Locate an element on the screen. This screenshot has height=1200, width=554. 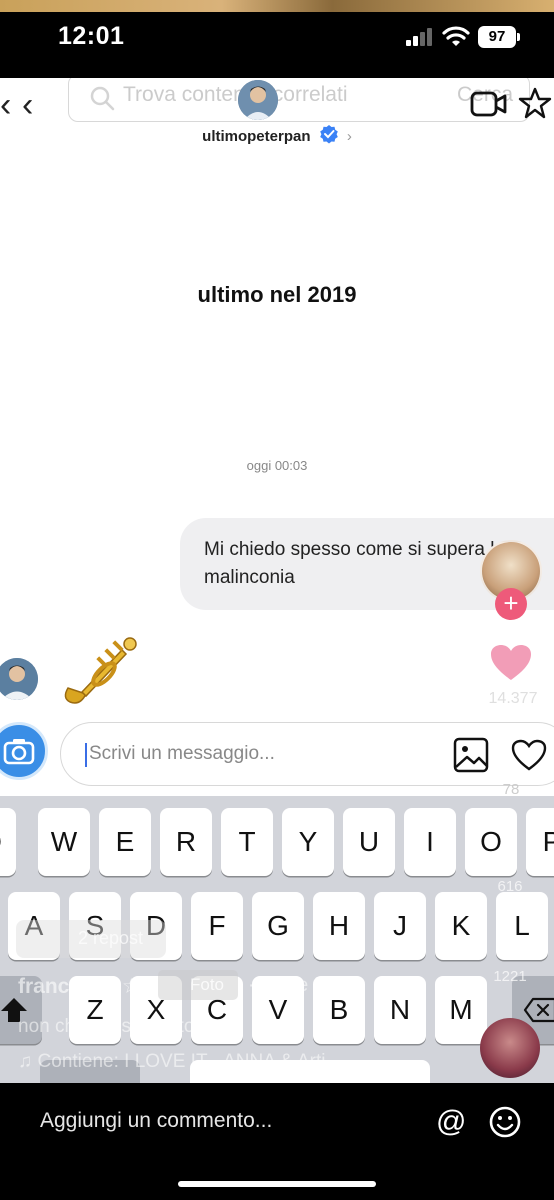
save-count: 616 is located at coordinates (510, 886).